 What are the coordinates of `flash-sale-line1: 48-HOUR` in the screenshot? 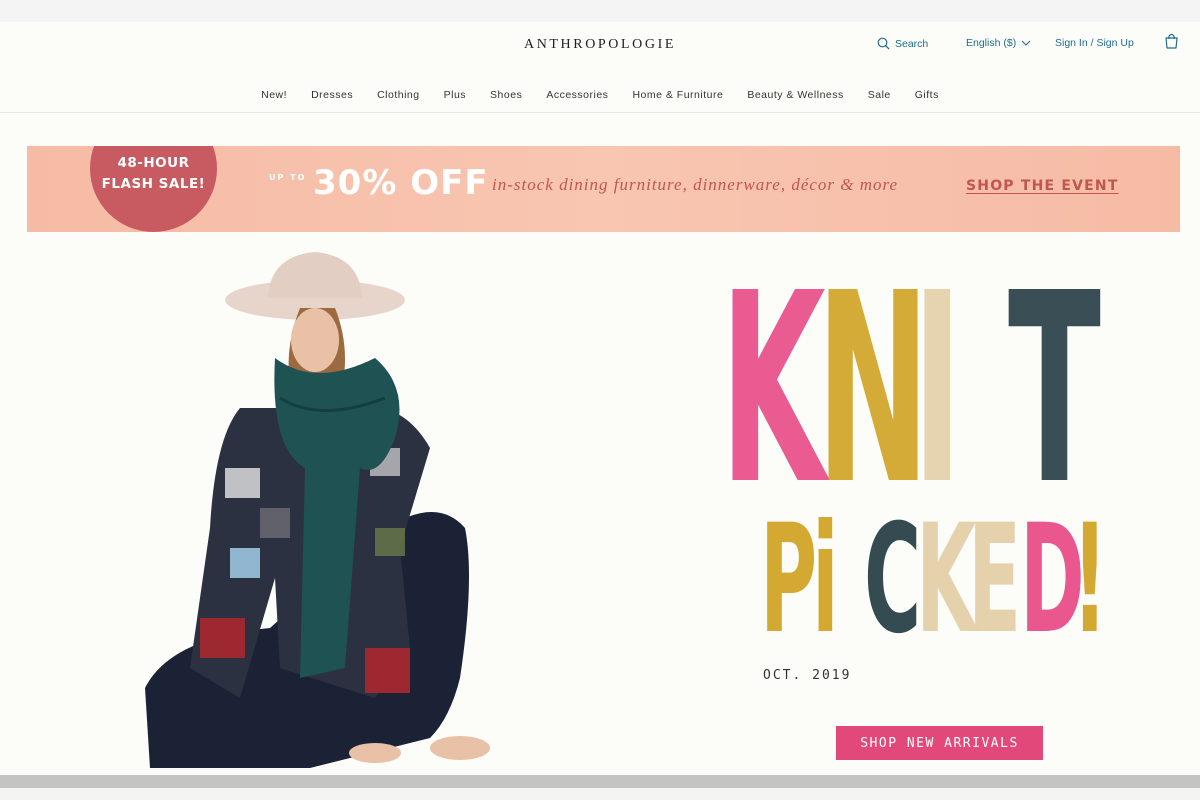 It's located at (153, 163).